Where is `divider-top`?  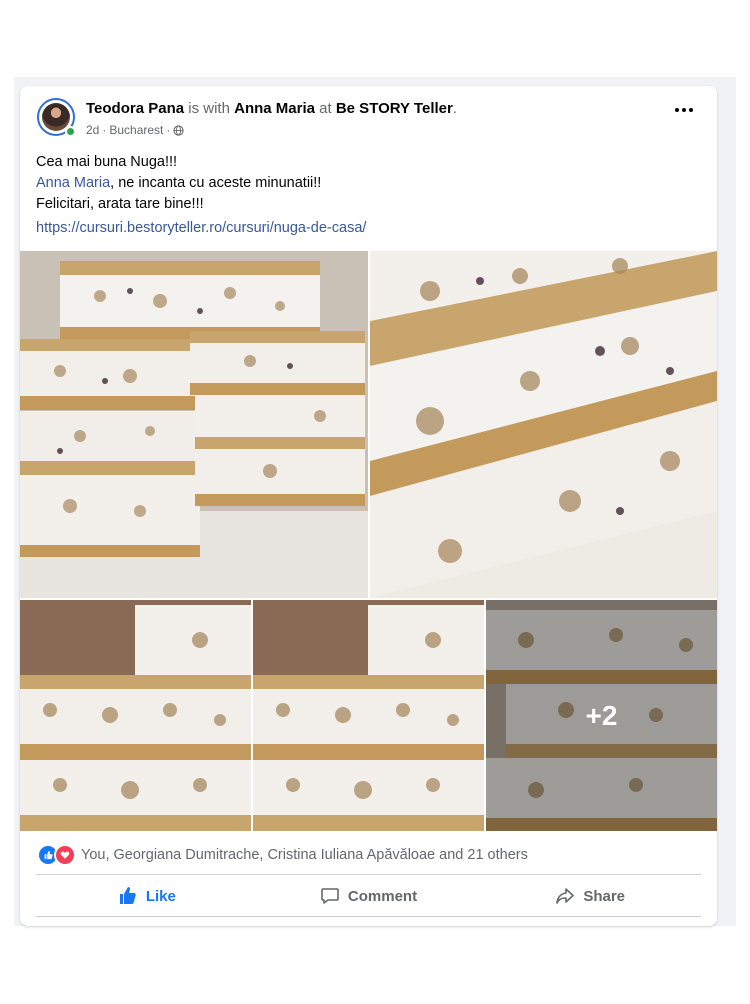 divider-top is located at coordinates (368, 874).